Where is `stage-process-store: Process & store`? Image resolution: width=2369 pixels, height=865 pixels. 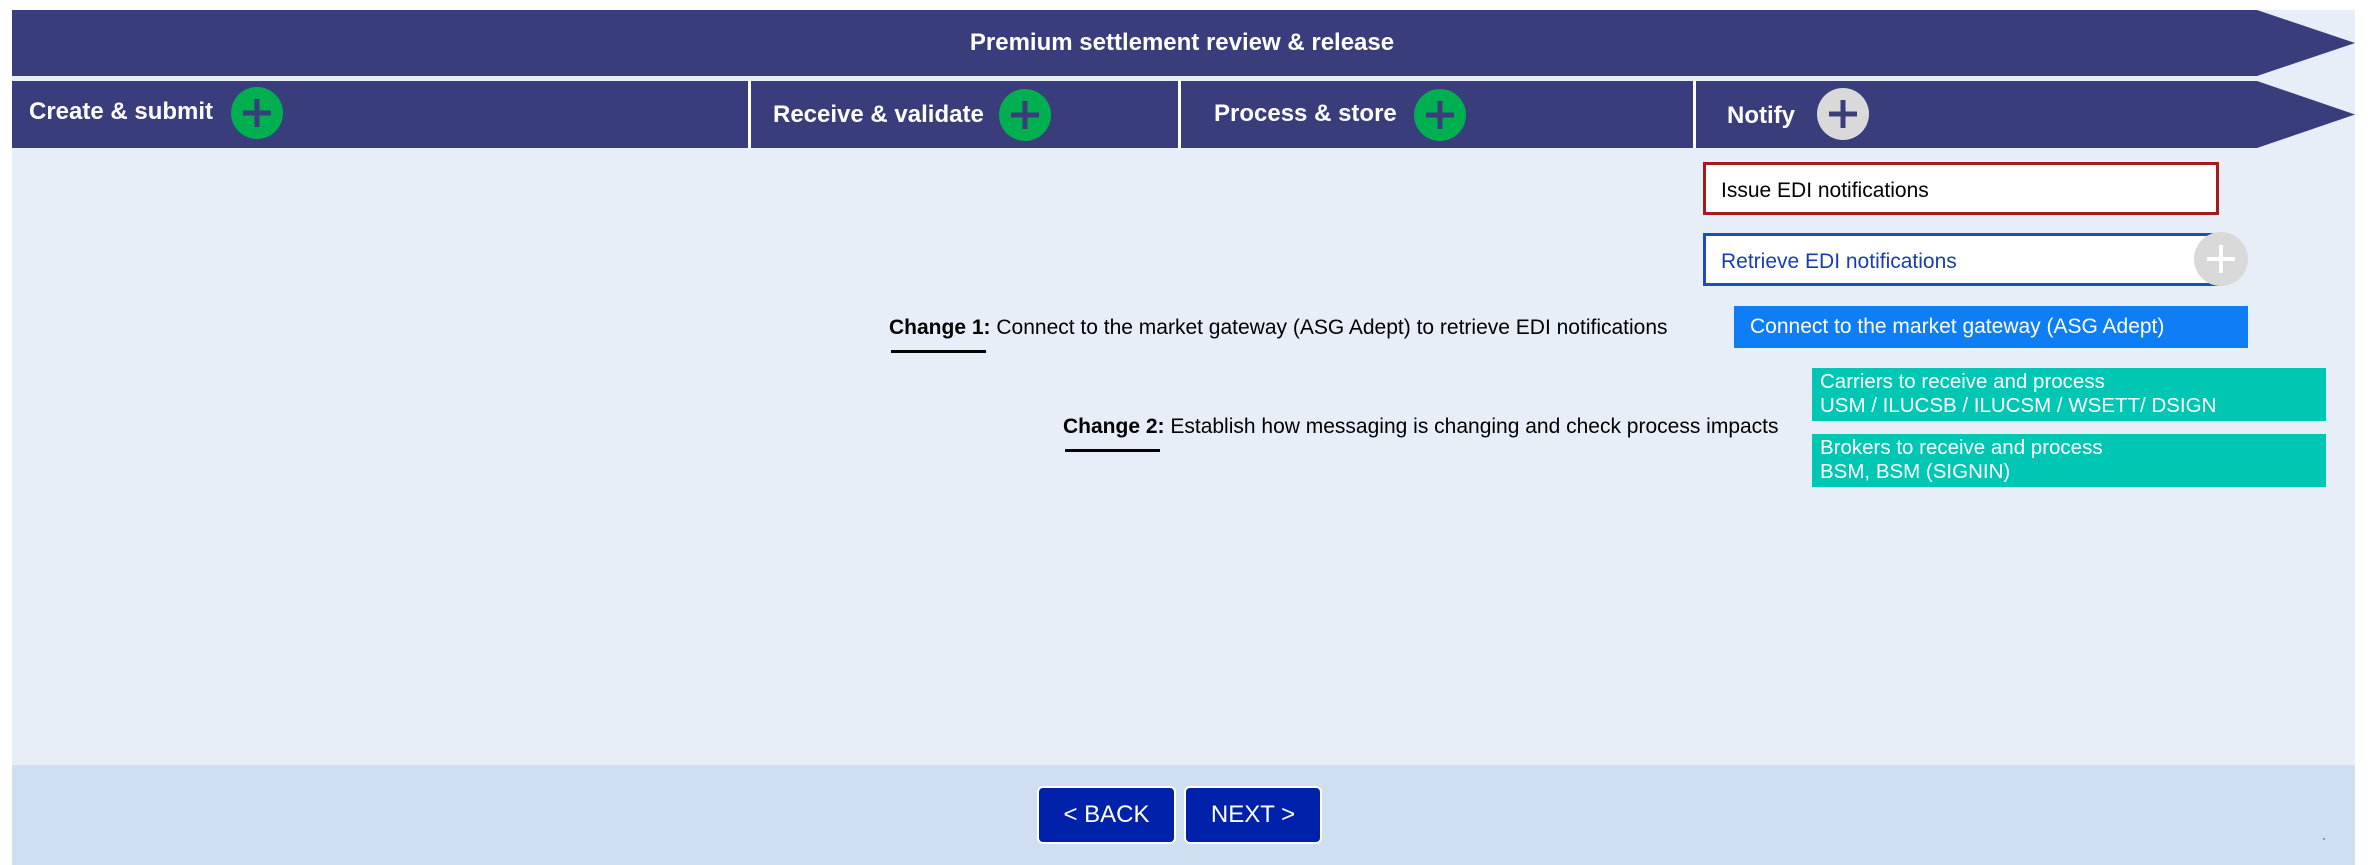 stage-process-store: Process & store is located at coordinates (1305, 114).